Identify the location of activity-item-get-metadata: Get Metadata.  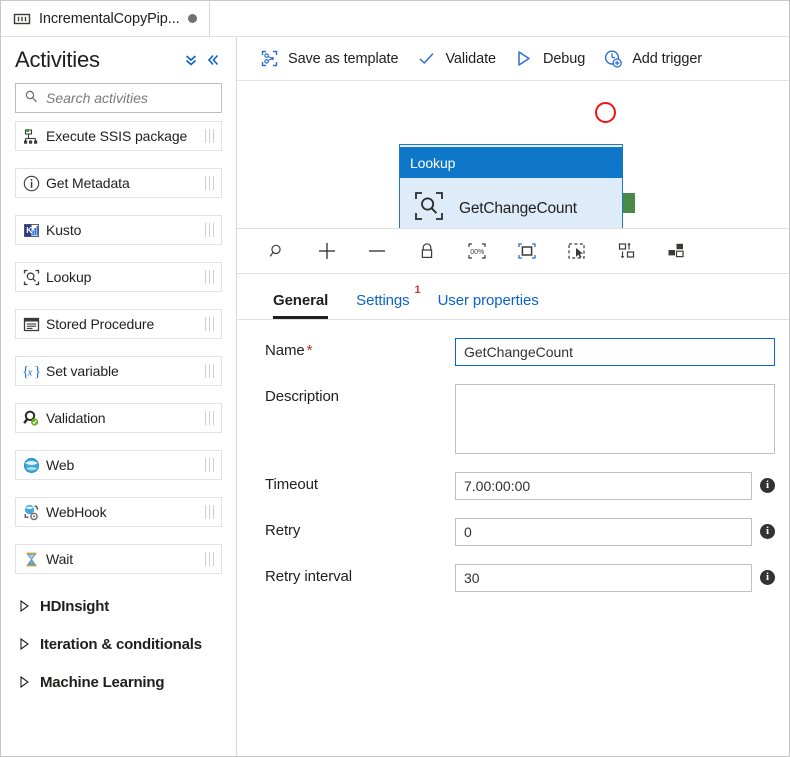
(118, 183).